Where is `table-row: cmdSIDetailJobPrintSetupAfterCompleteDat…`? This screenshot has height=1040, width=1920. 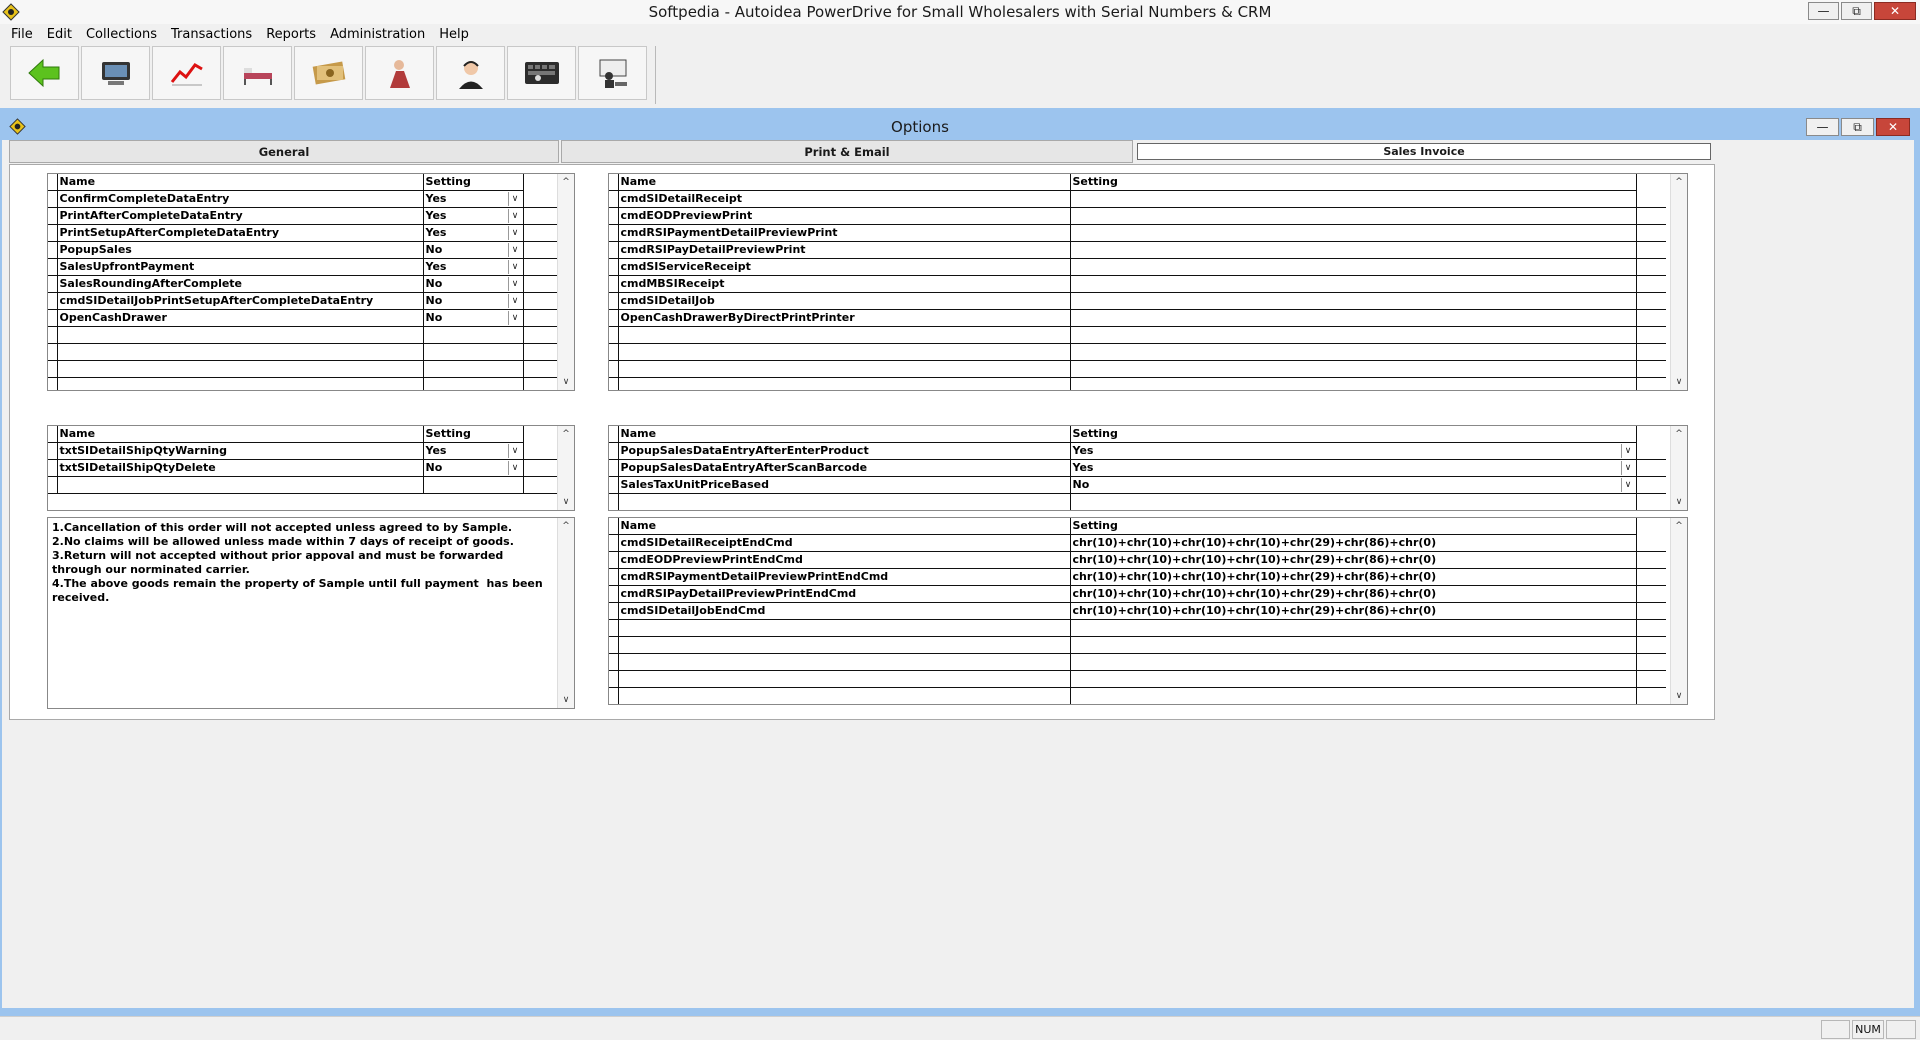 table-row: cmdSIDetailJobPrintSetupAfterCompleteDat… is located at coordinates (302, 301).